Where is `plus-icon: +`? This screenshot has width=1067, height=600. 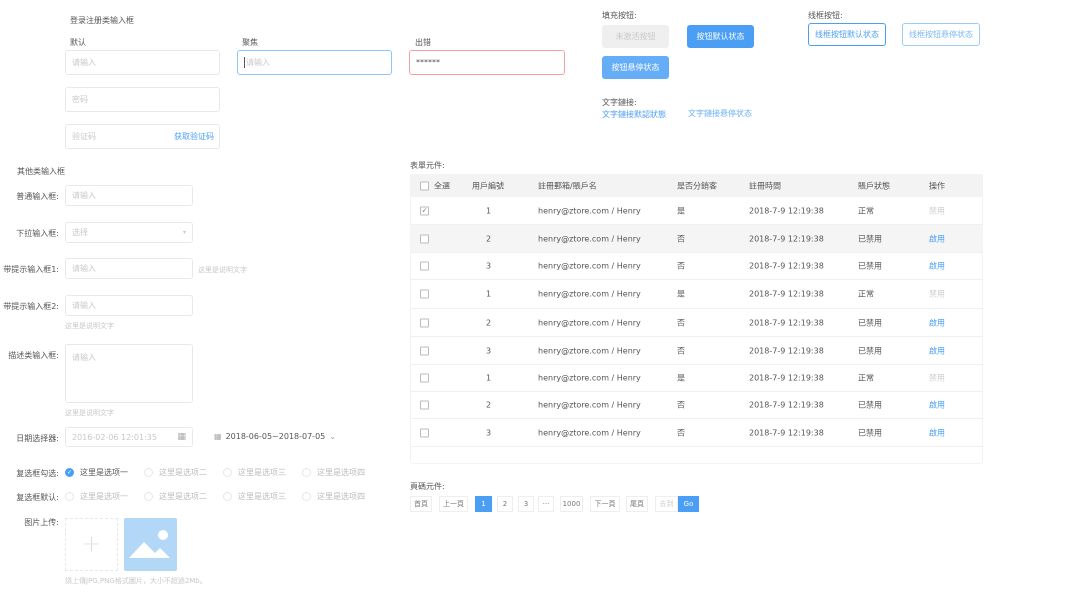
plus-icon: + is located at coordinates (91, 544).